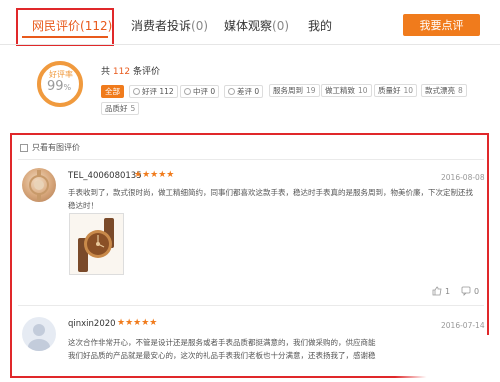 The height and width of the screenshot is (382, 500). I want to click on tag-quality: 质量好 10, so click(396, 90).